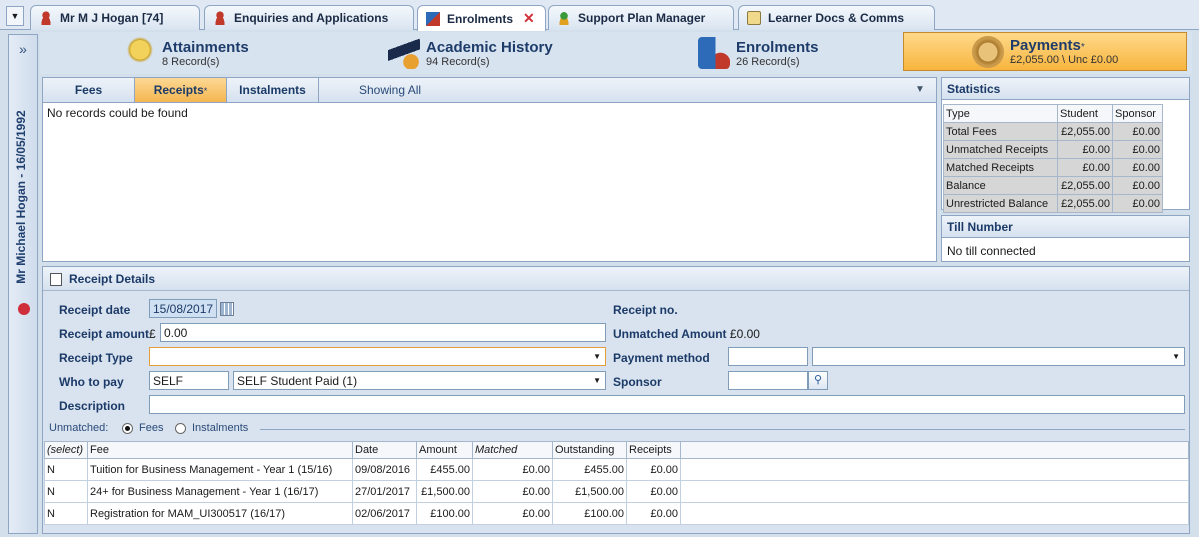 The image size is (1199, 537). What do you see at coordinates (744, 334) in the screenshot?
I see `unmatched-amount-value: £0.00` at bounding box center [744, 334].